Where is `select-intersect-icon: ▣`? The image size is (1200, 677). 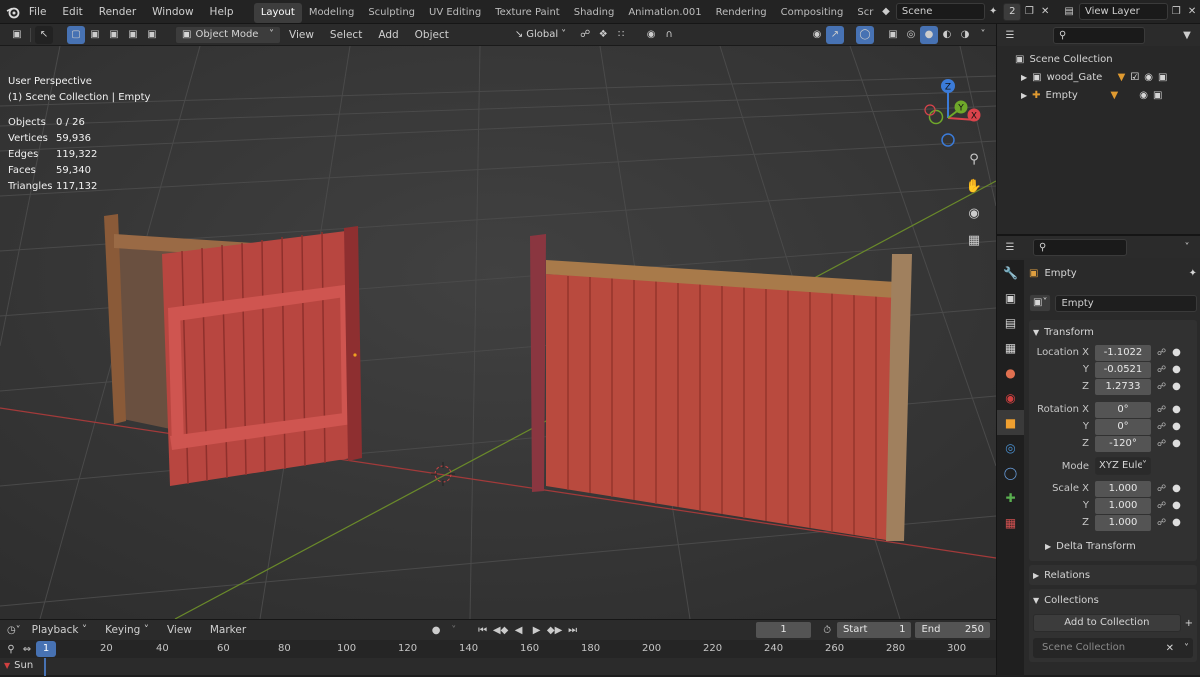 select-intersect-icon: ▣ is located at coordinates (152, 35).